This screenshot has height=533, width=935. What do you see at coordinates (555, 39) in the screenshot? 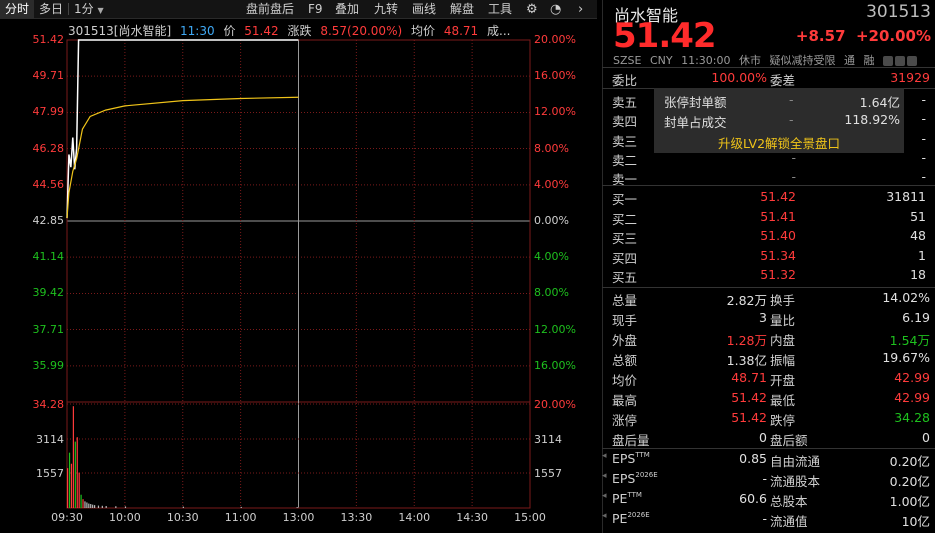
I see `percent-axis-tick: 20.00%` at bounding box center [555, 39].